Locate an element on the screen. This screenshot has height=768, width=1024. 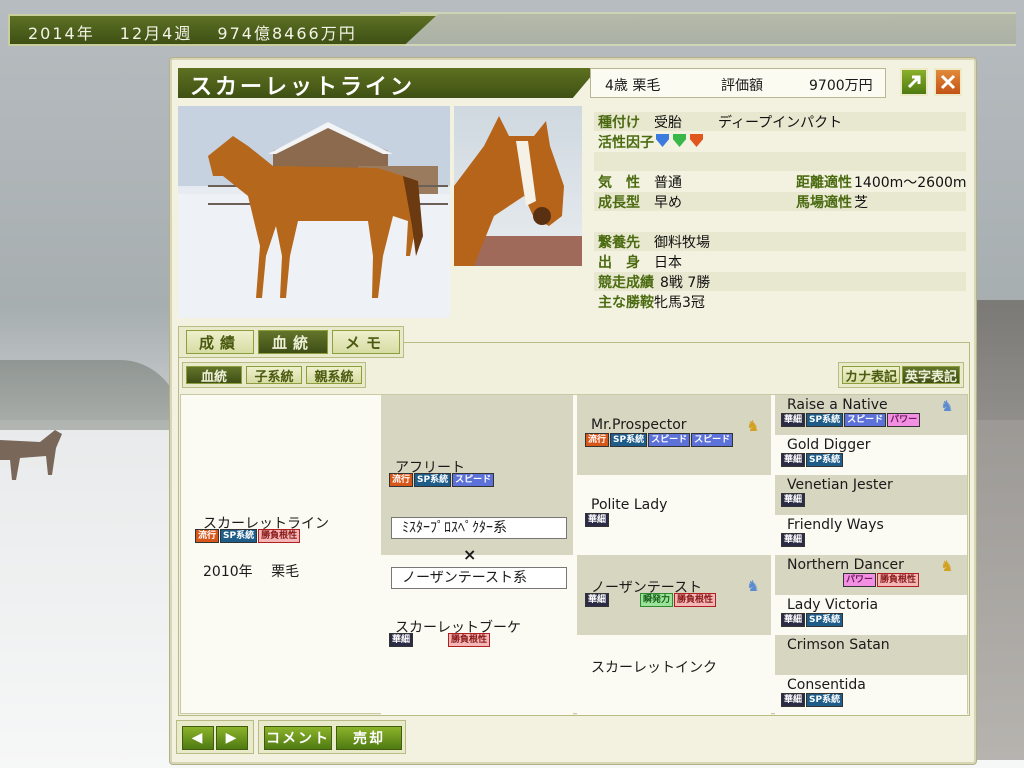
dsd-name: Lady Victoria is located at coordinates (833, 605).